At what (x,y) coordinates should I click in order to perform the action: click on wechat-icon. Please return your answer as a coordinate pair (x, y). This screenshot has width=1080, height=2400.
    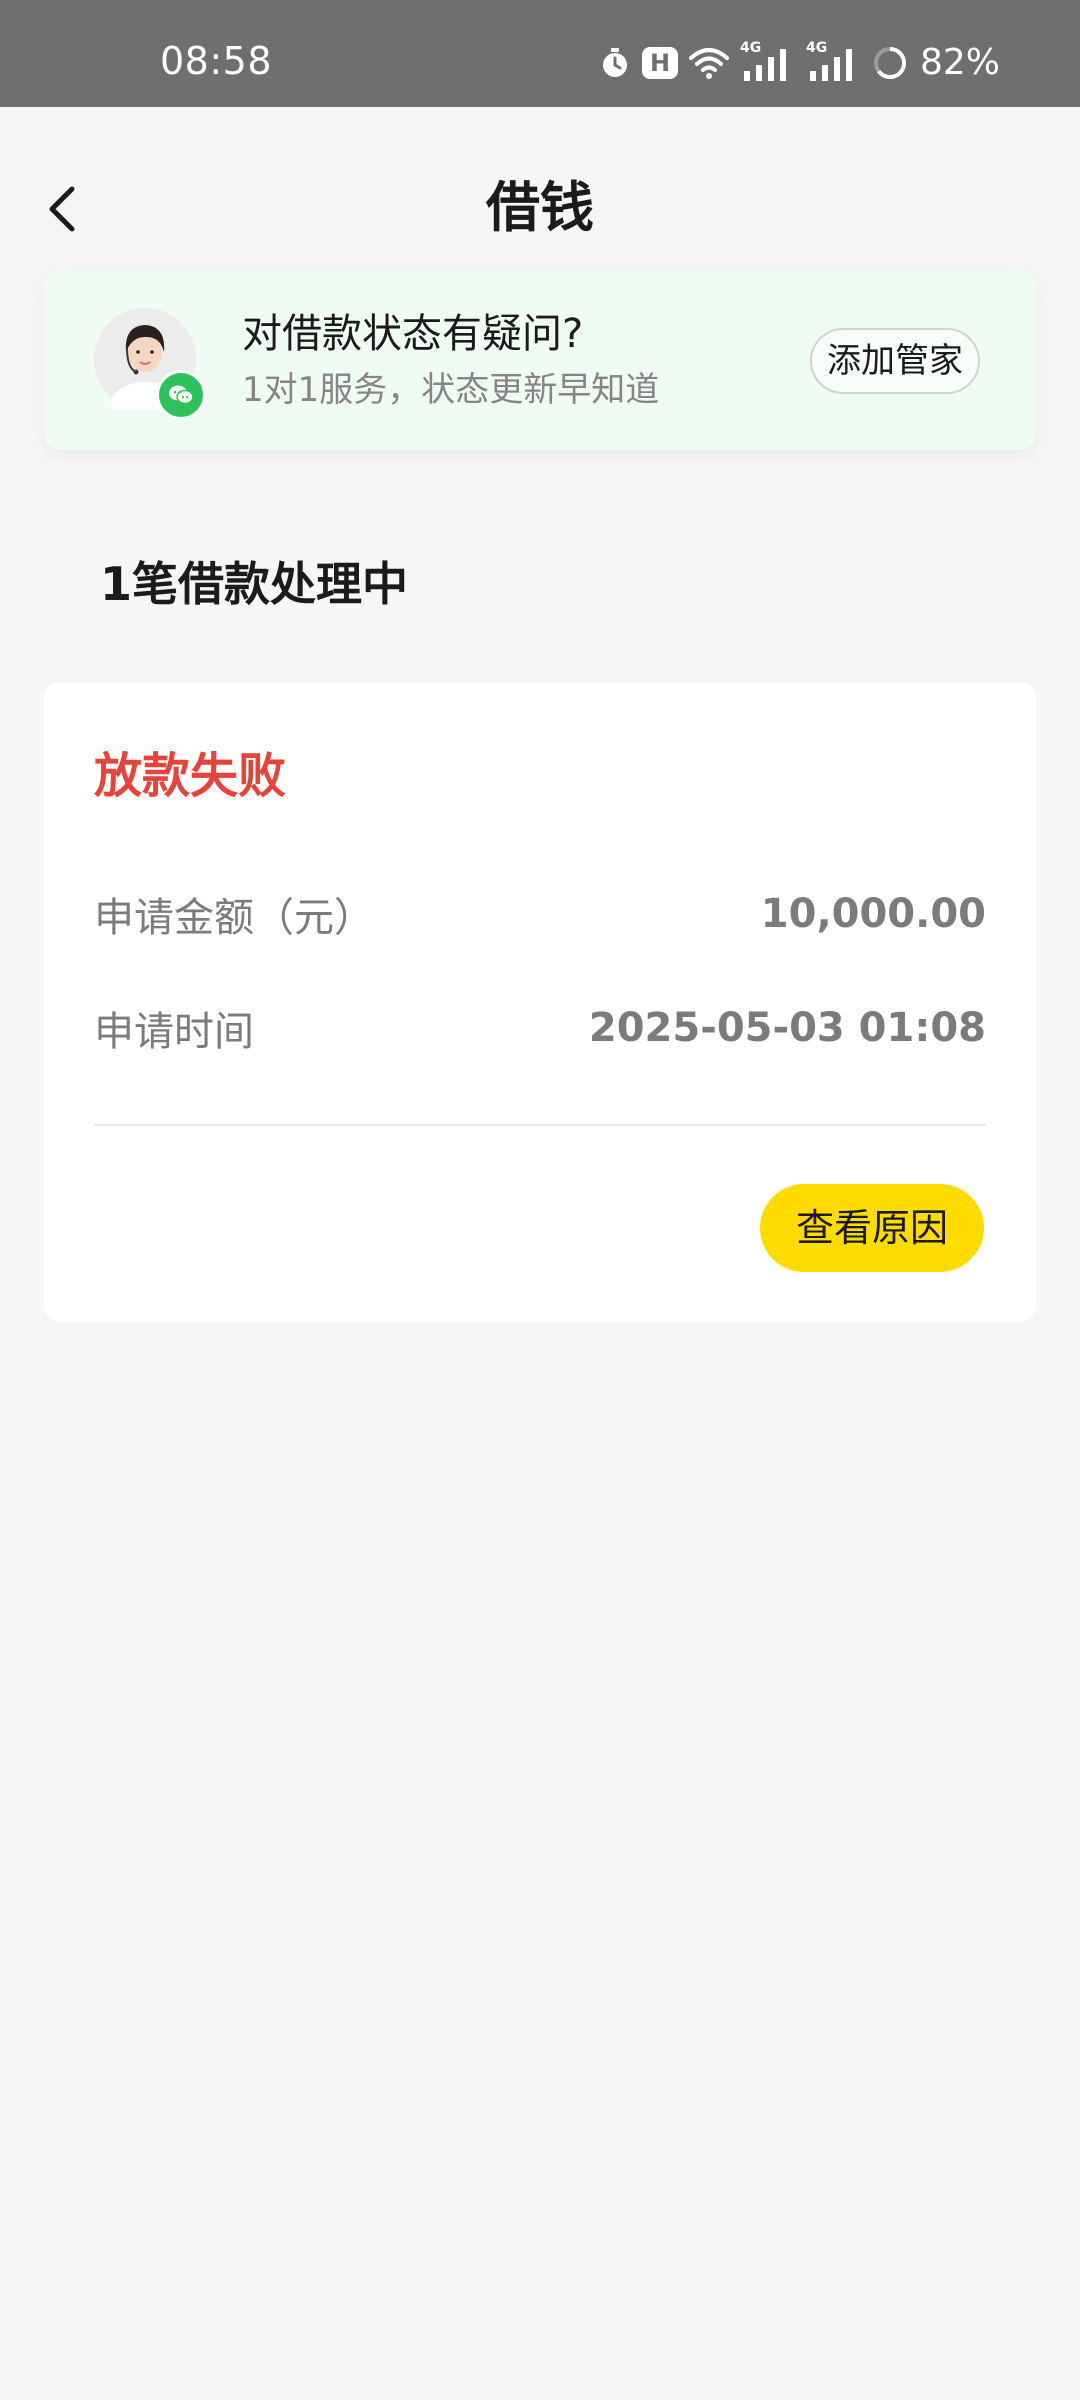
    Looking at the image, I should click on (181, 395).